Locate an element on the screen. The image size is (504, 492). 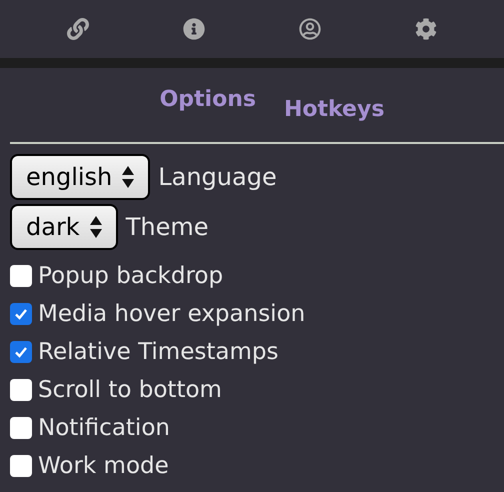
dropdown: dark is located at coordinates (64, 227).